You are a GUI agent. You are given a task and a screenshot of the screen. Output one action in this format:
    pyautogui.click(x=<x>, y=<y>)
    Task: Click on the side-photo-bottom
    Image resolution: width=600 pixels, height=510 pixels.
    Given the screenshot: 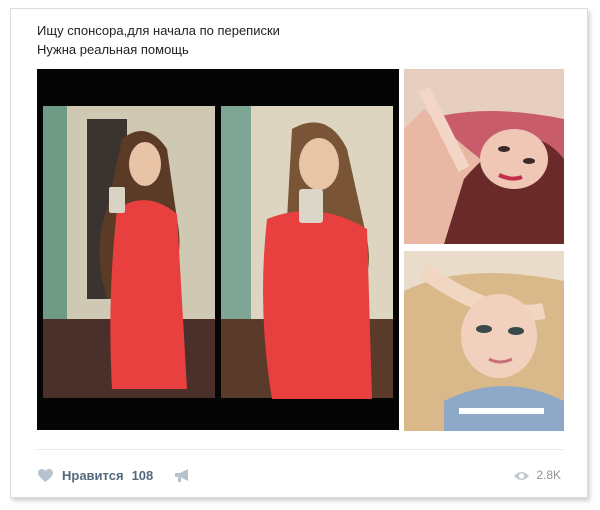 What is the action you would take?
    pyautogui.click(x=484, y=341)
    